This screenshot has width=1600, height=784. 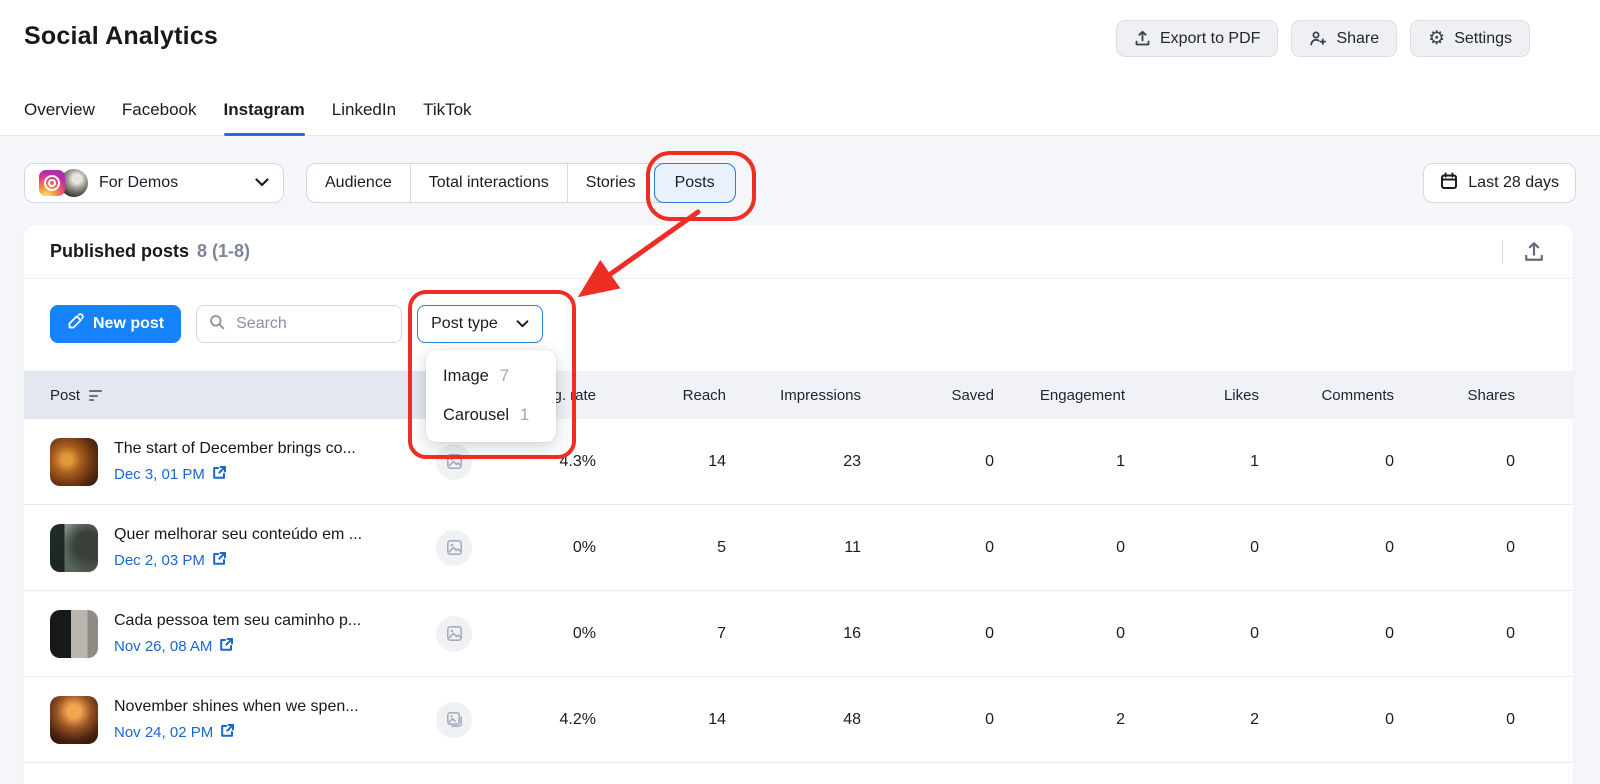 I want to click on segment-total-interactions: Total interactions, so click(x=489, y=183).